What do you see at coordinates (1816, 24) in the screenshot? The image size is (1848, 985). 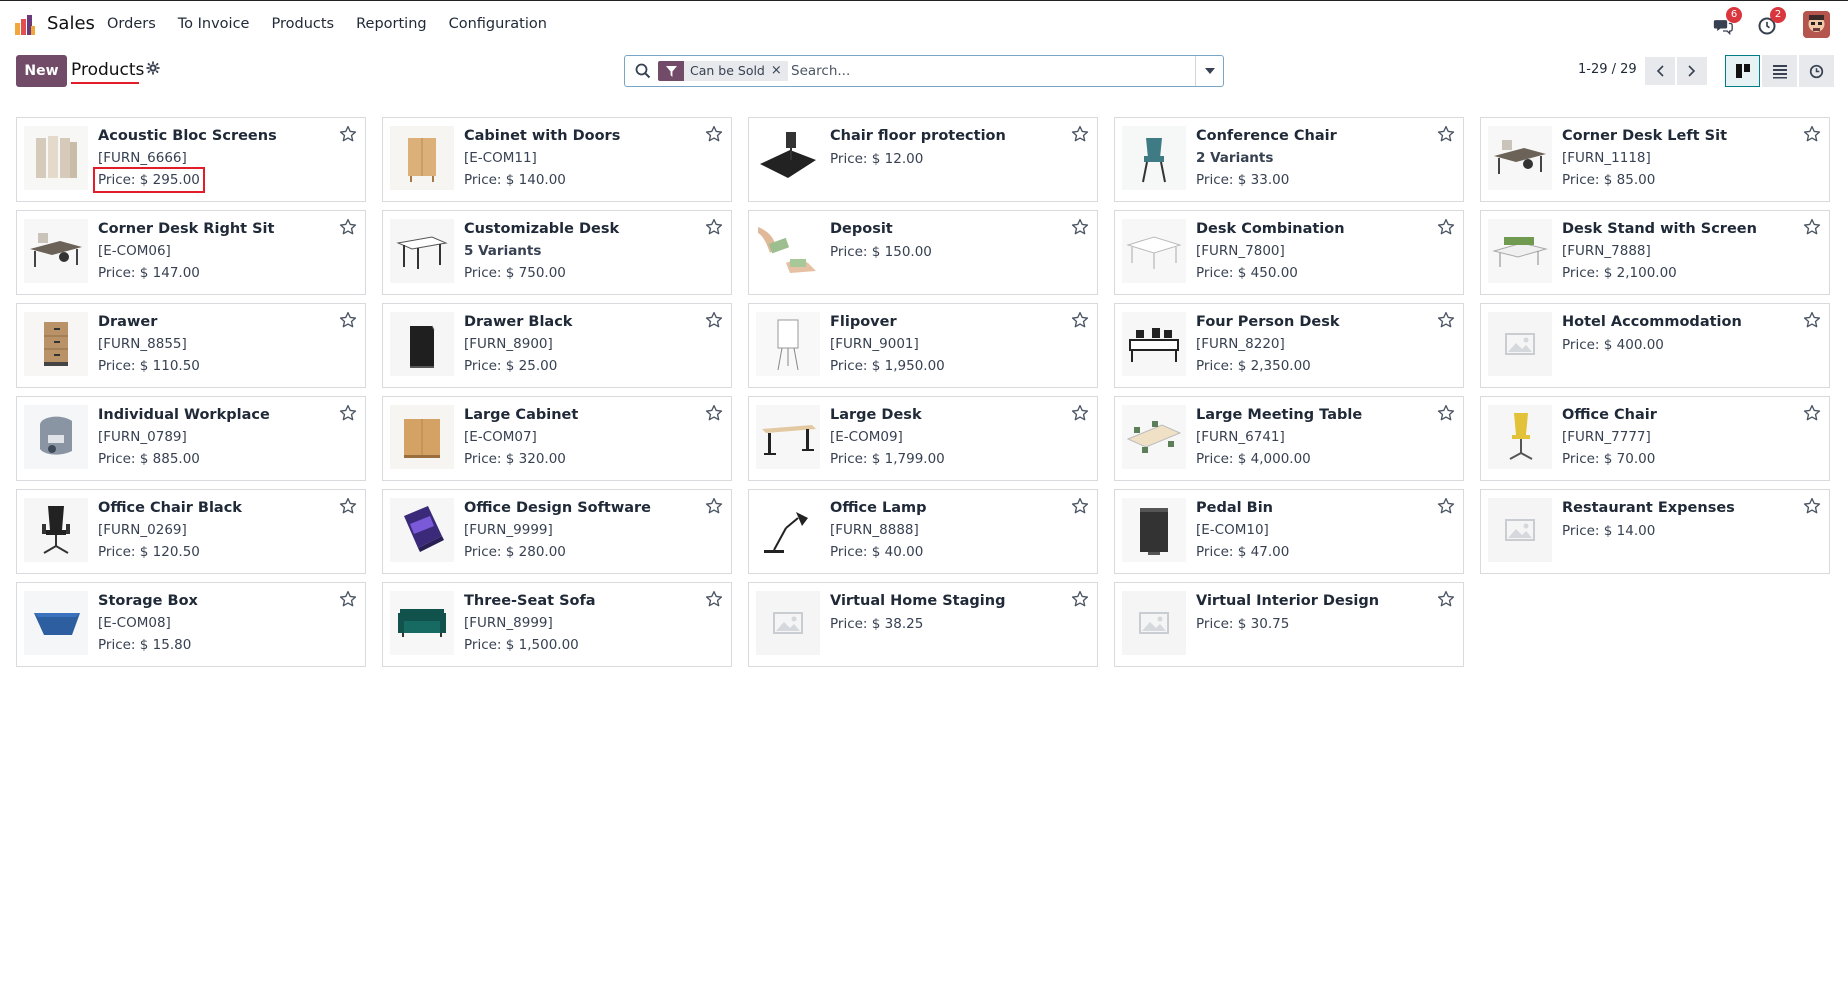 I see `user-avatar` at bounding box center [1816, 24].